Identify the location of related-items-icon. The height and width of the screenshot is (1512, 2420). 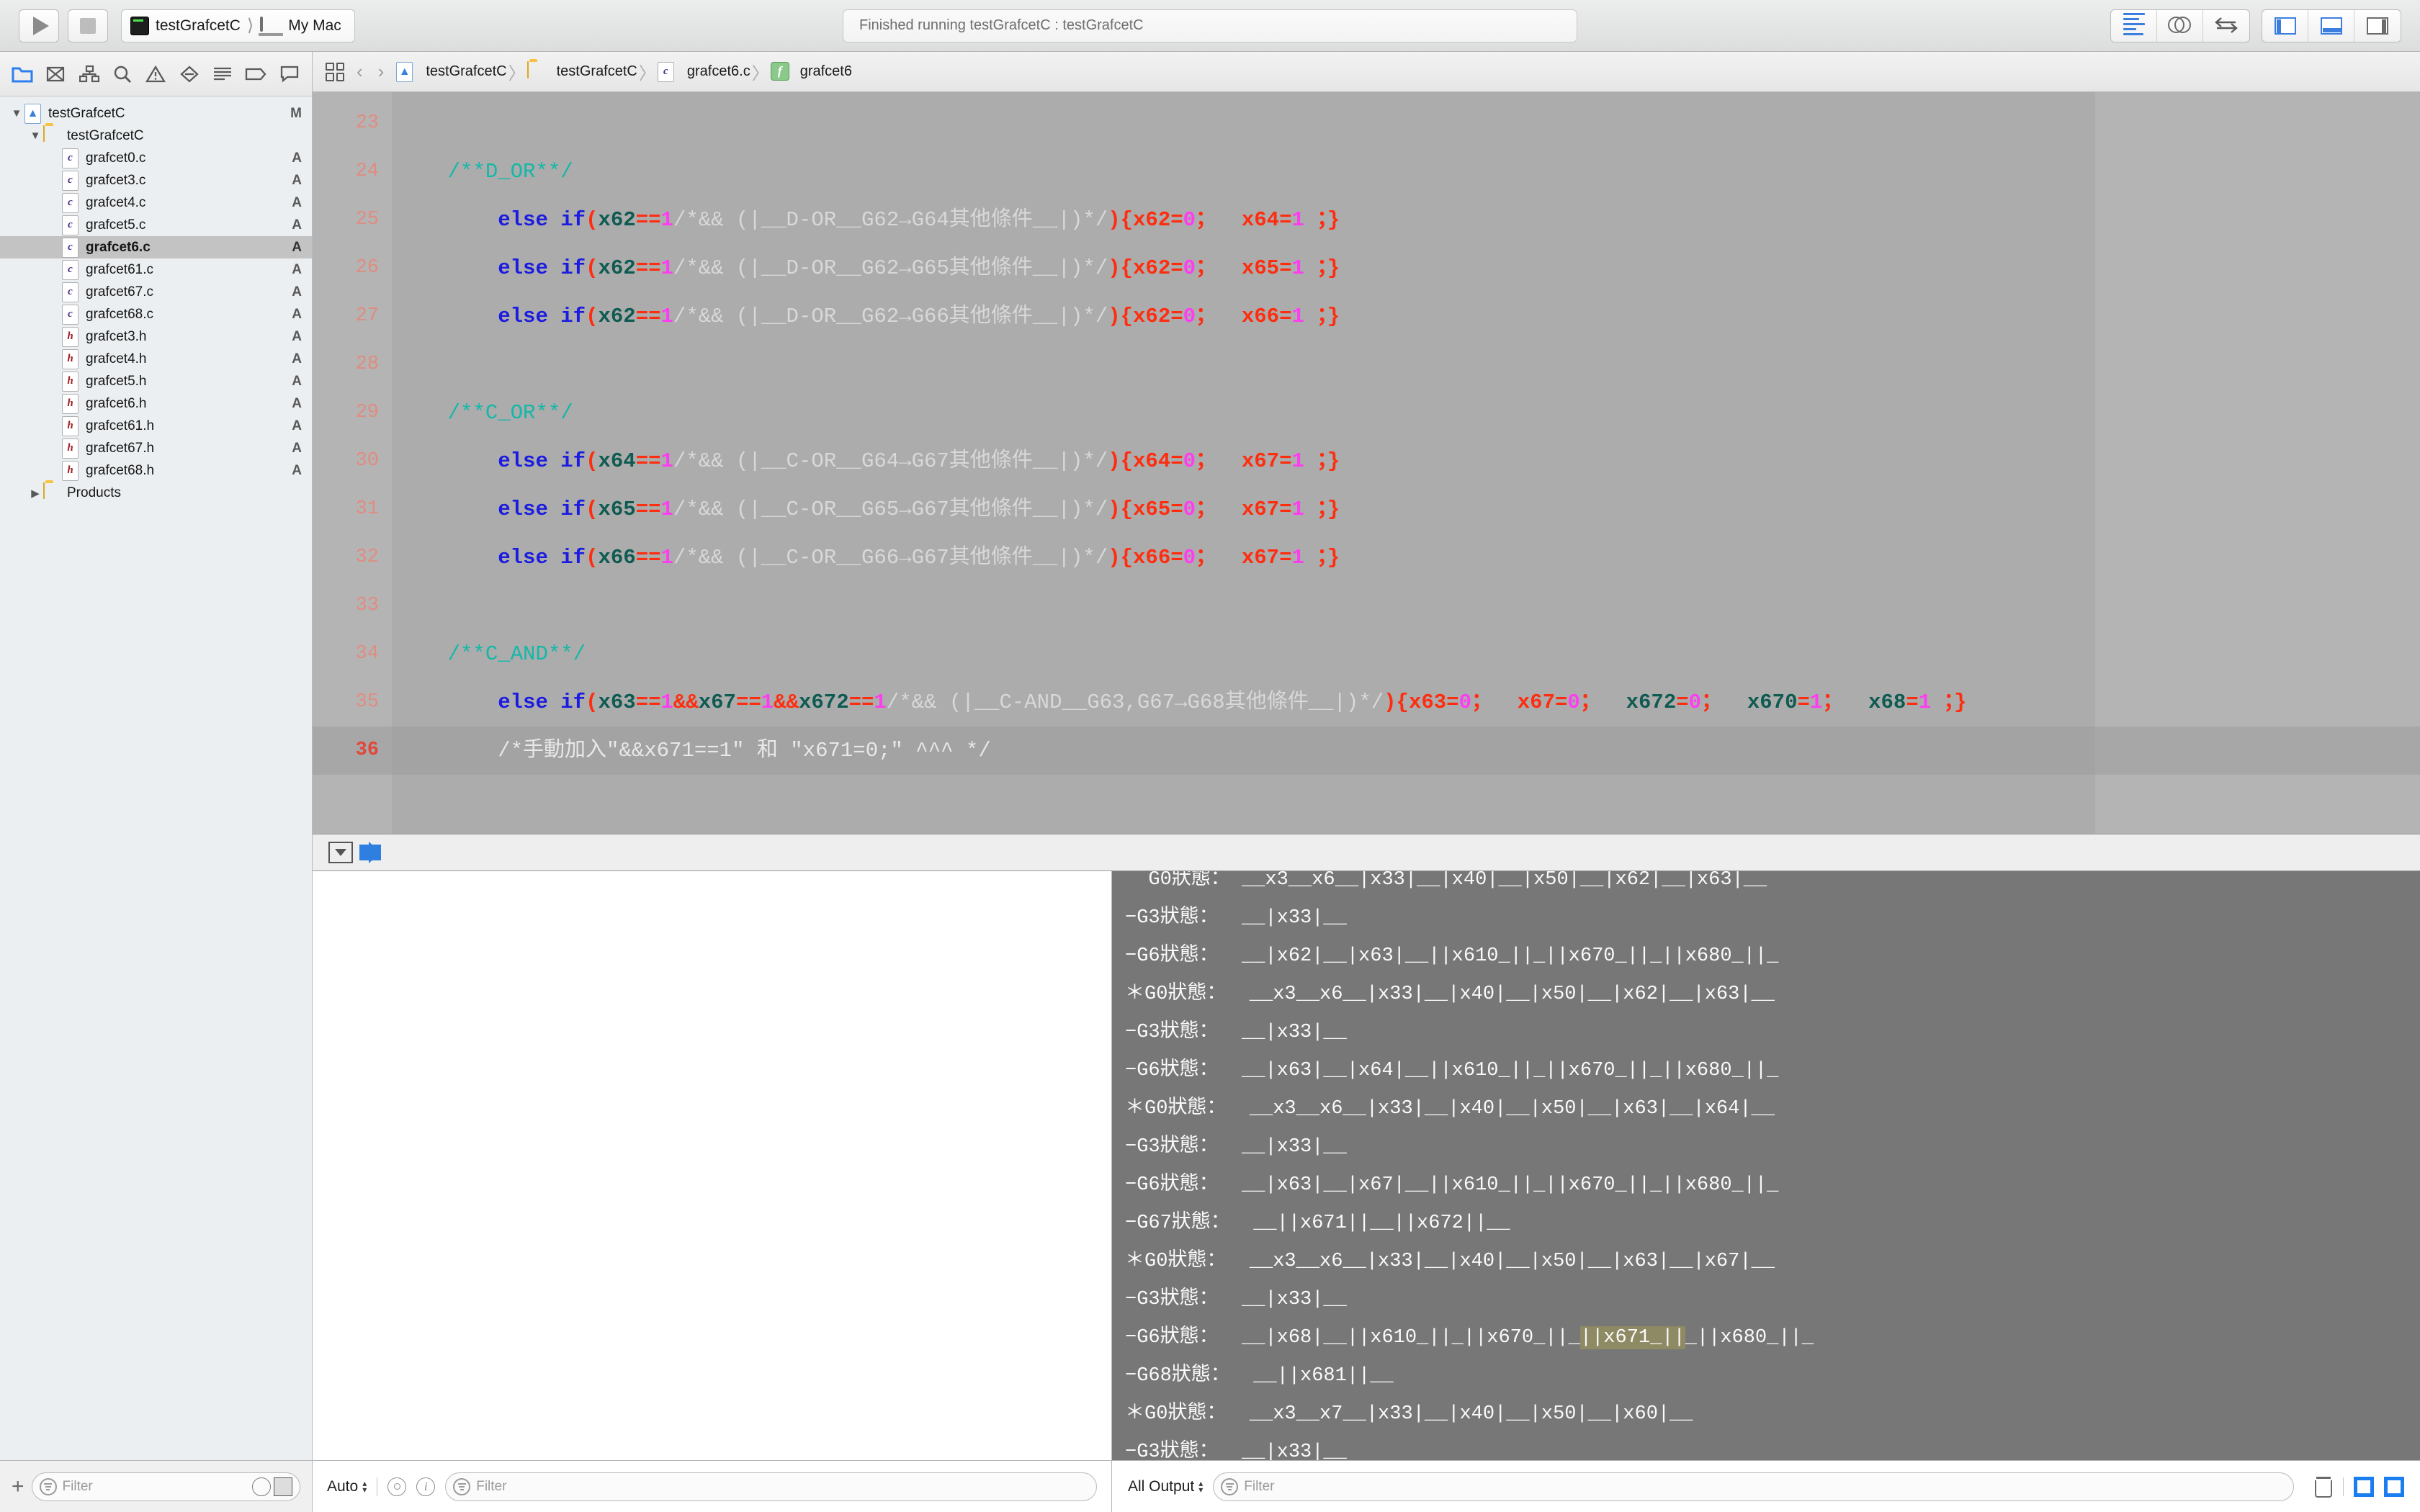
(335, 71).